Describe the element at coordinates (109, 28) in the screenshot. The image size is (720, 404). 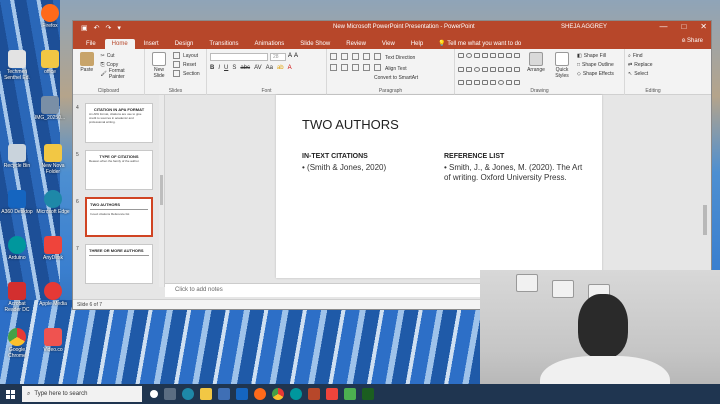
I see `redo-icon: ↷` at that location.